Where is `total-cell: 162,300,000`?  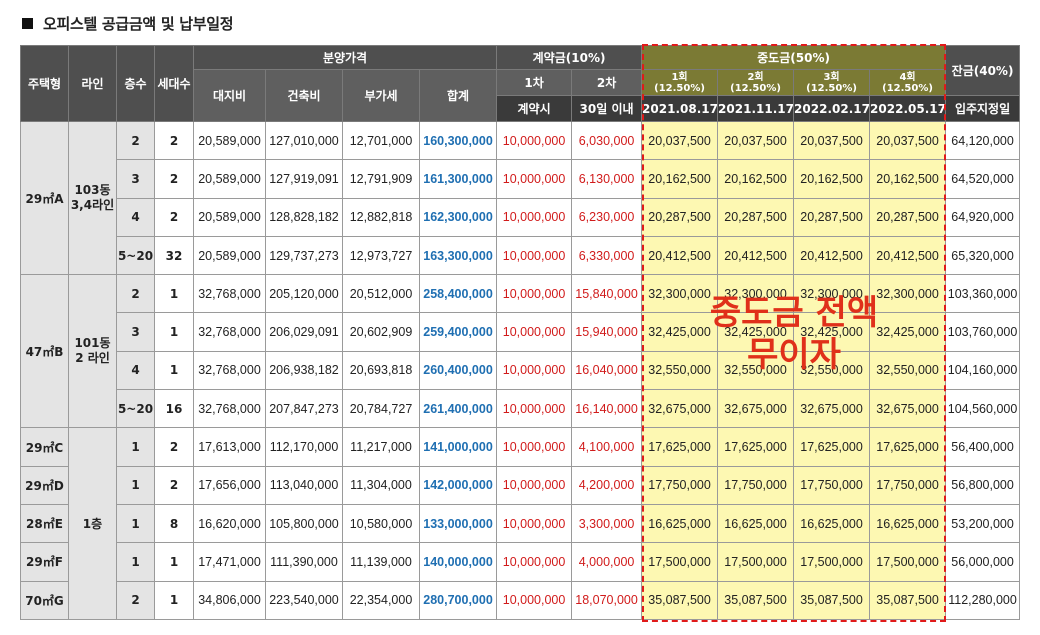
total-cell: 162,300,000 is located at coordinates (458, 217).